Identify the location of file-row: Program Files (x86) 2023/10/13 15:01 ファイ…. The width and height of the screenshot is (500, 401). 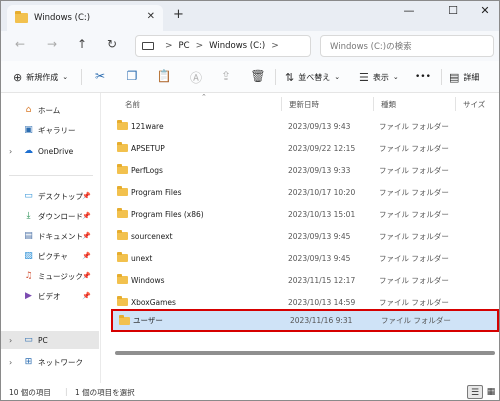
(304, 214).